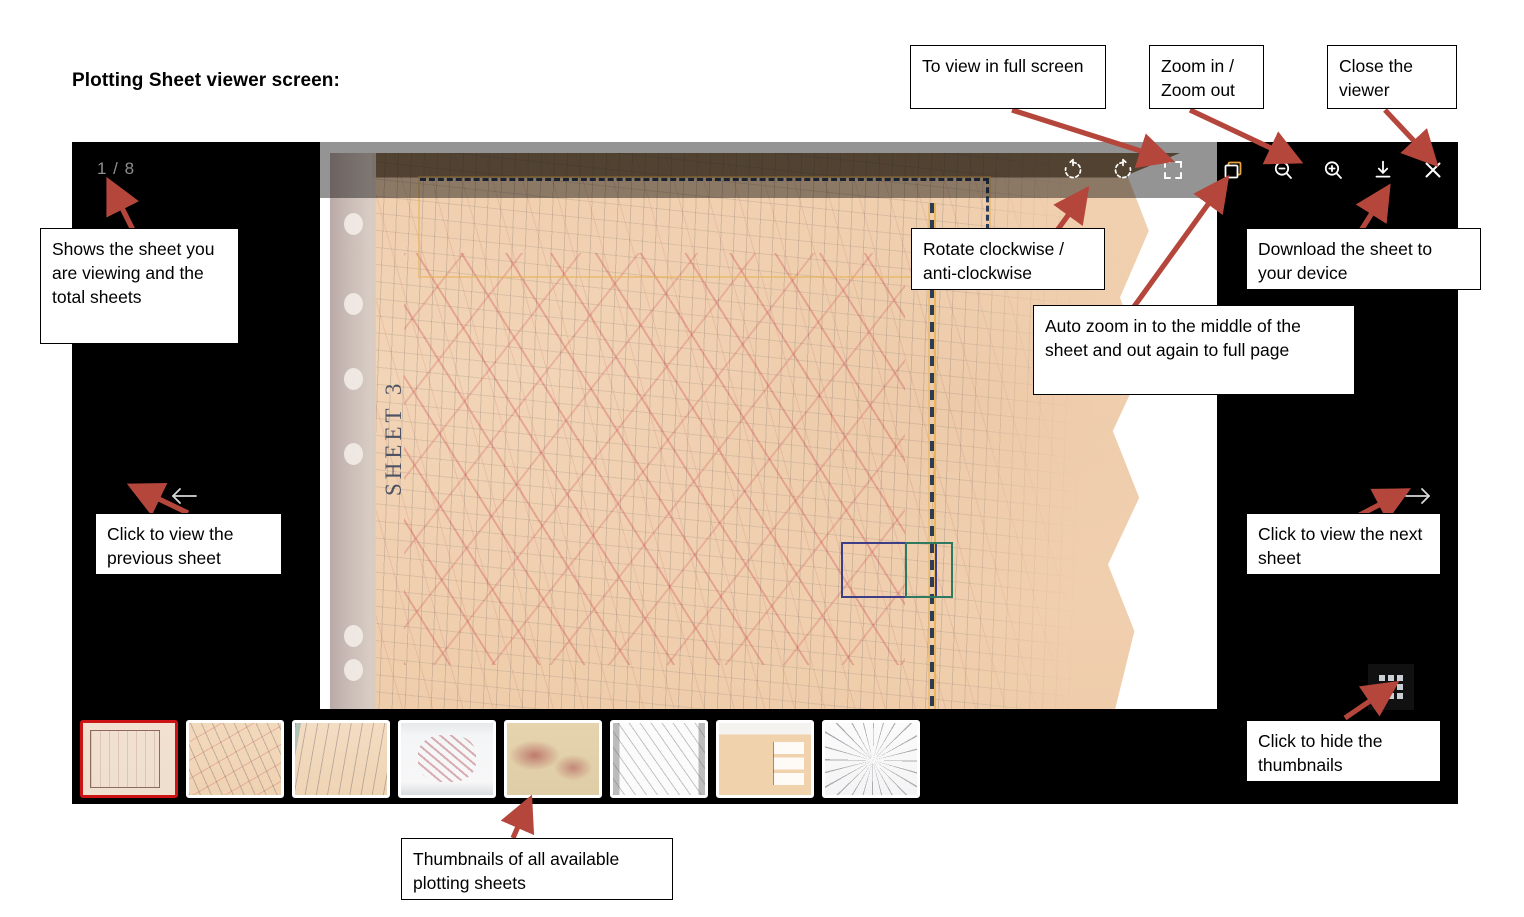  What do you see at coordinates (1008, 77) in the screenshot?
I see `callout-full-screen: To view in full screen` at bounding box center [1008, 77].